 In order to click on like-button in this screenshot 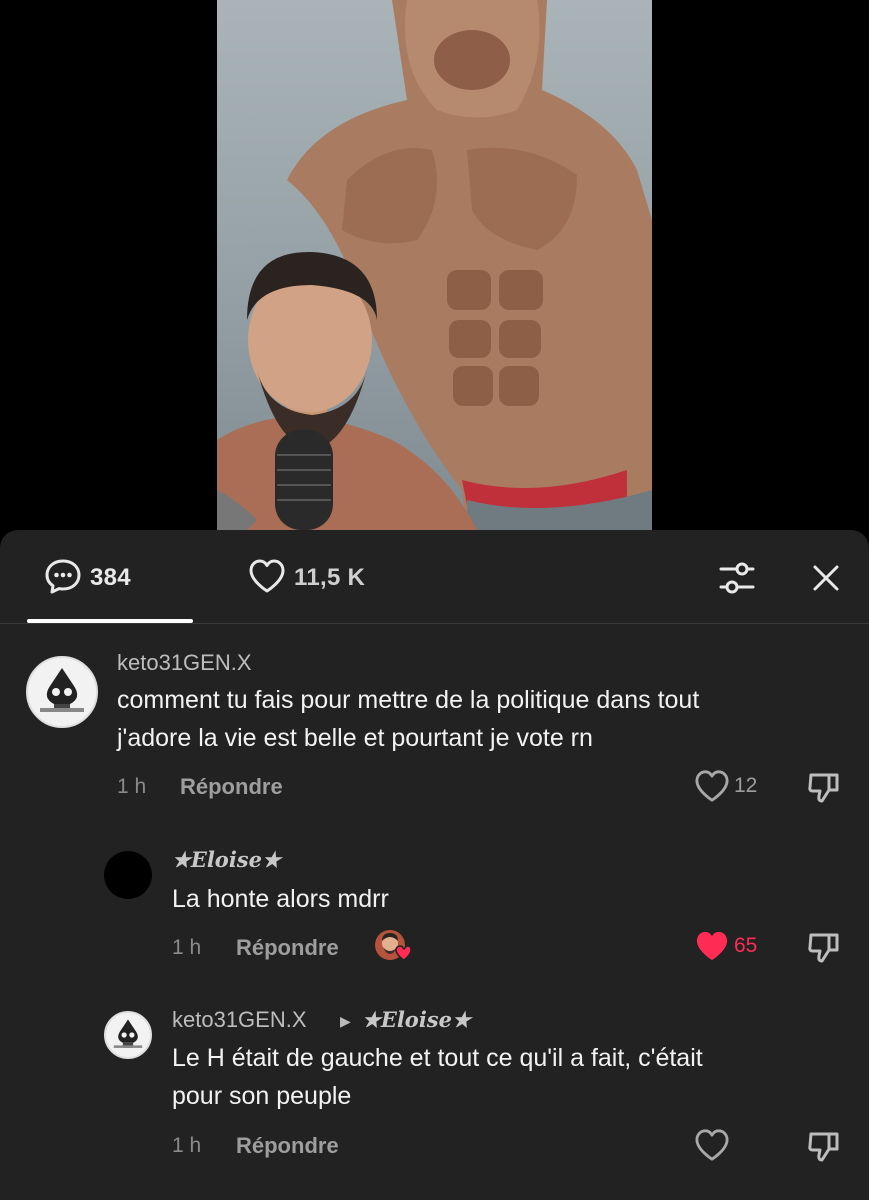, I will do `click(712, 1145)`.